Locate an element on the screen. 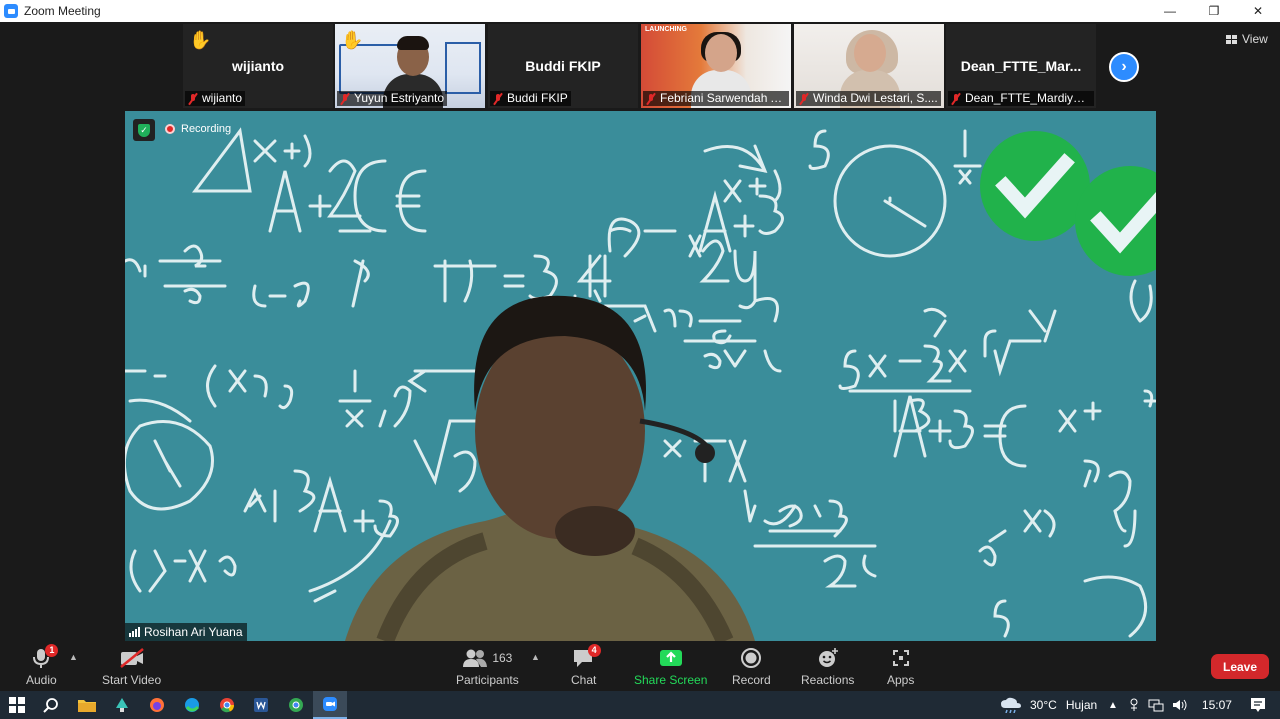 This screenshot has width=1280, height=719. audio-button: 1 Audio is located at coordinates (42, 665).